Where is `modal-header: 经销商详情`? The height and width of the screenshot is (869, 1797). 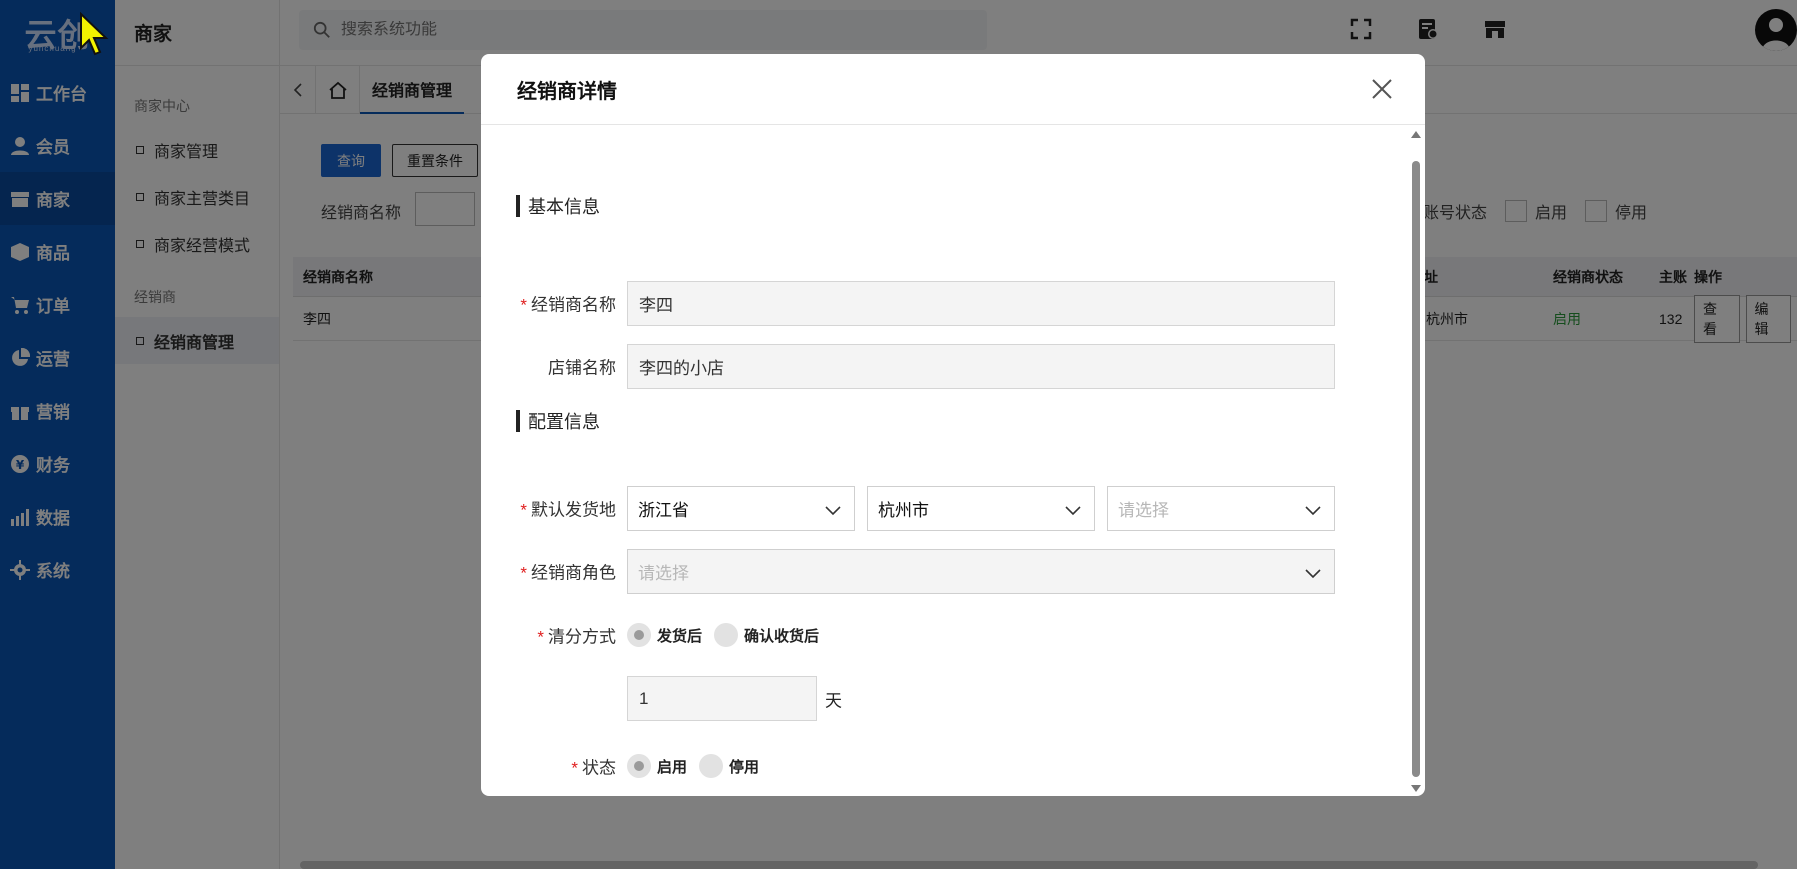
modal-header: 经销商详情 is located at coordinates (953, 89).